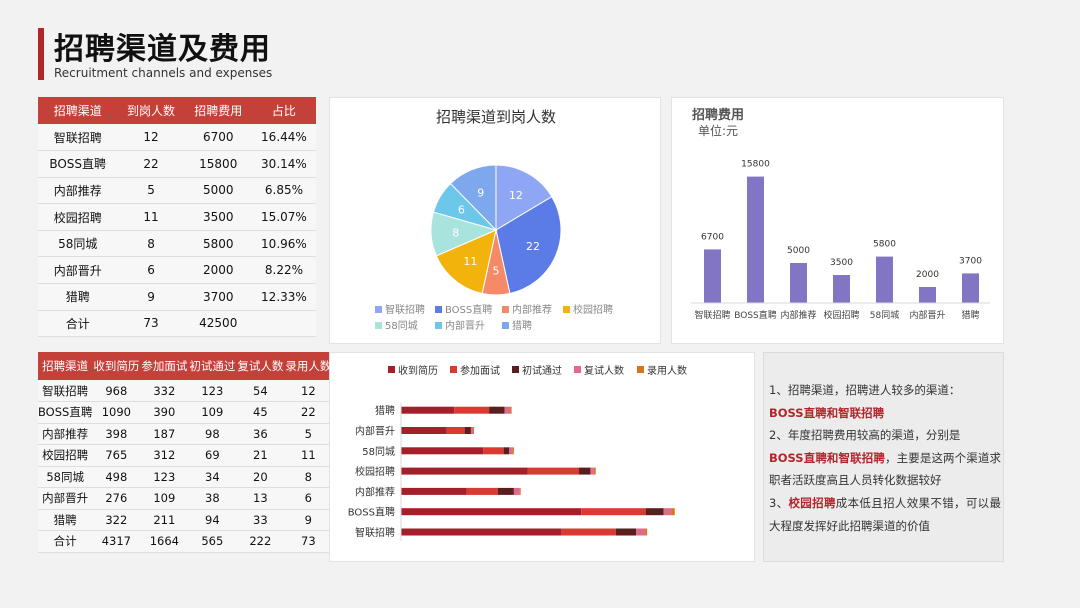 This screenshot has height=608, width=1080. I want to click on funnel-table-cell: 内部推荐, so click(65, 434).